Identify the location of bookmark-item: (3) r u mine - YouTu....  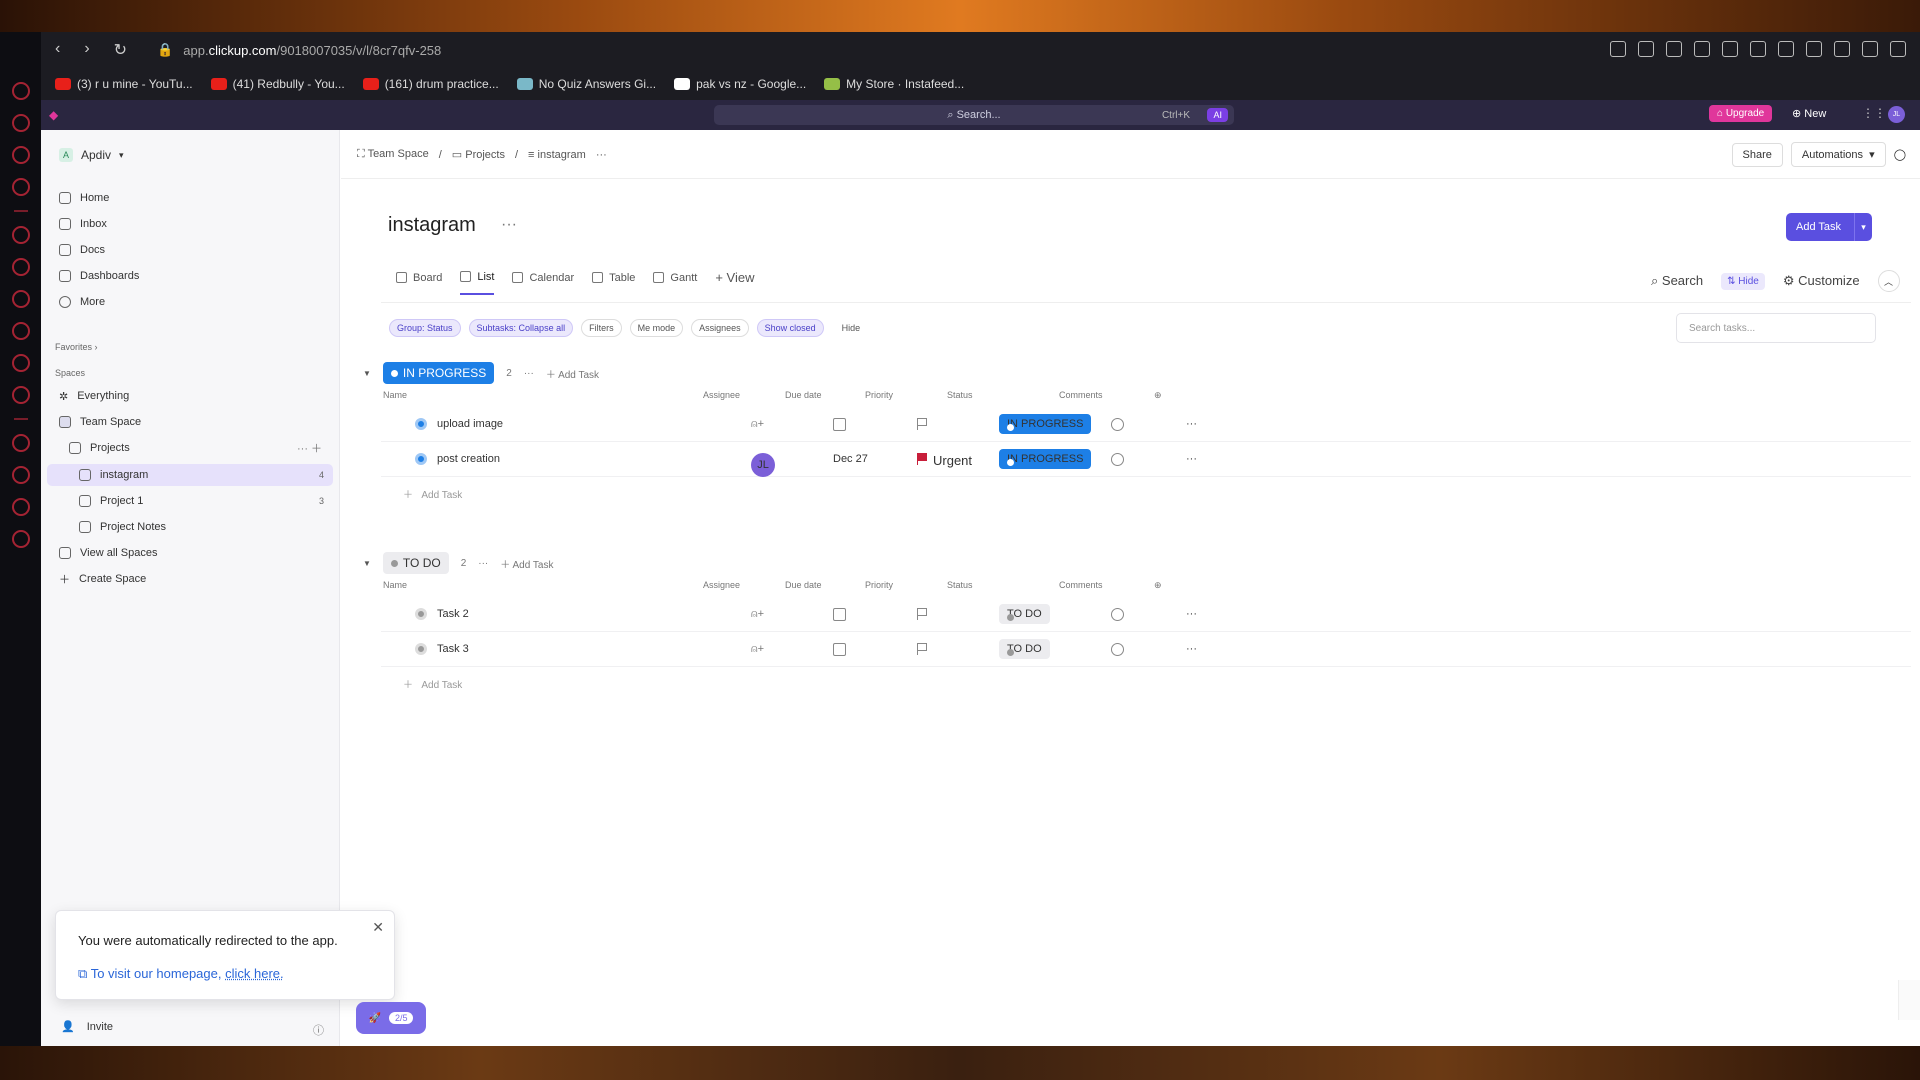
(124, 84).